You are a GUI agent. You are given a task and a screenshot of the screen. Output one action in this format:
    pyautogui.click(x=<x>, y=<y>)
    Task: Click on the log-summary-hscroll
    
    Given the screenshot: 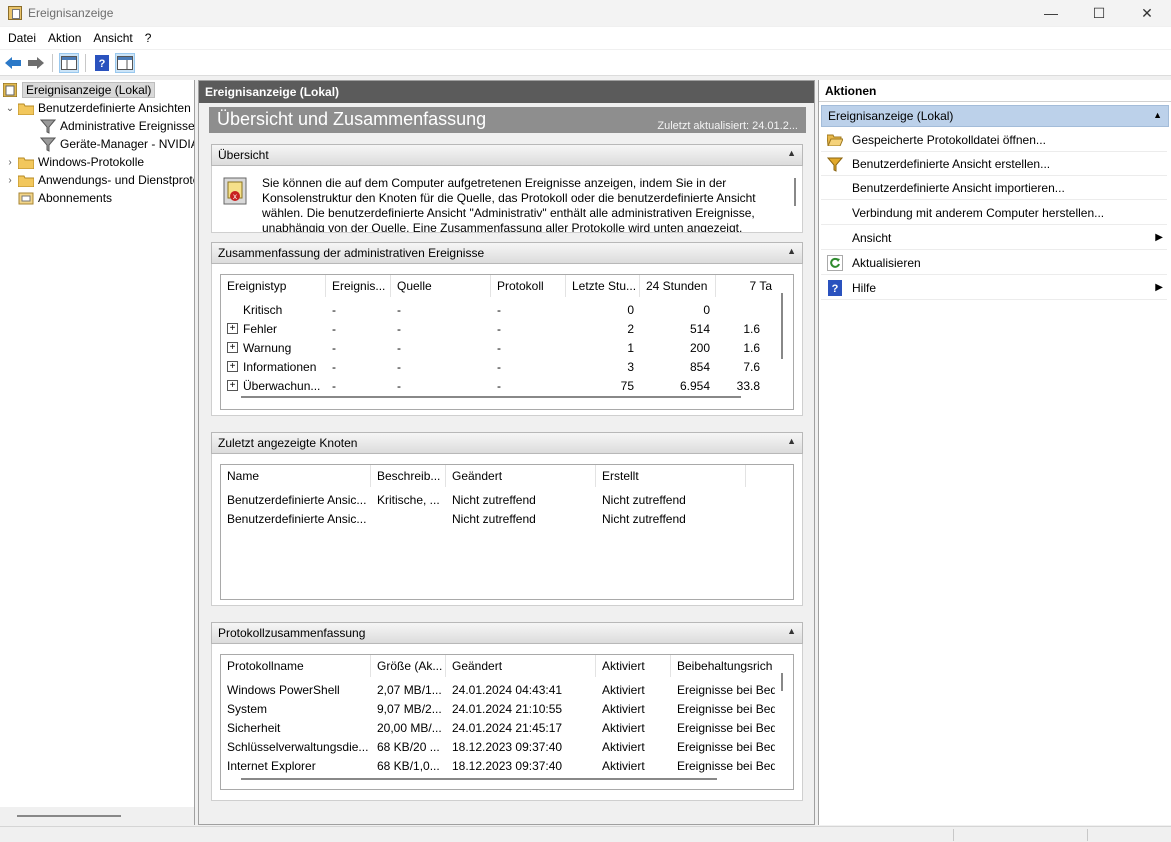 What is the action you would take?
    pyautogui.click(x=479, y=779)
    